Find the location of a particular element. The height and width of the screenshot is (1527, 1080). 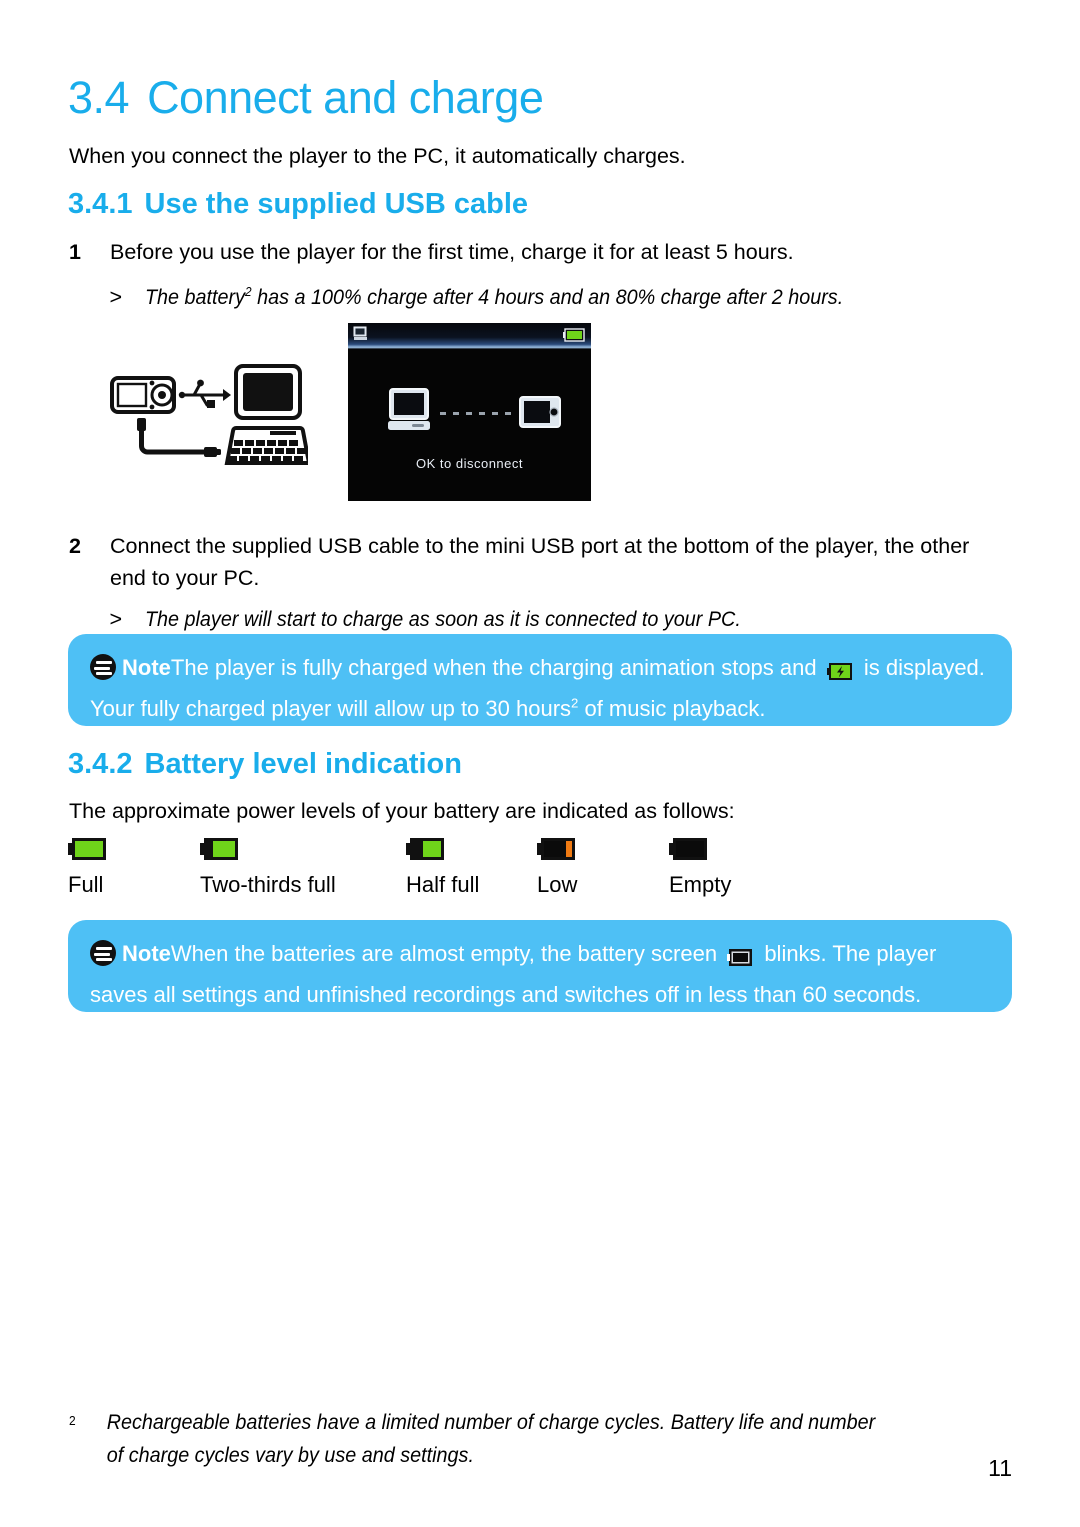

battery-level-half: Half full is located at coordinates (442, 866).